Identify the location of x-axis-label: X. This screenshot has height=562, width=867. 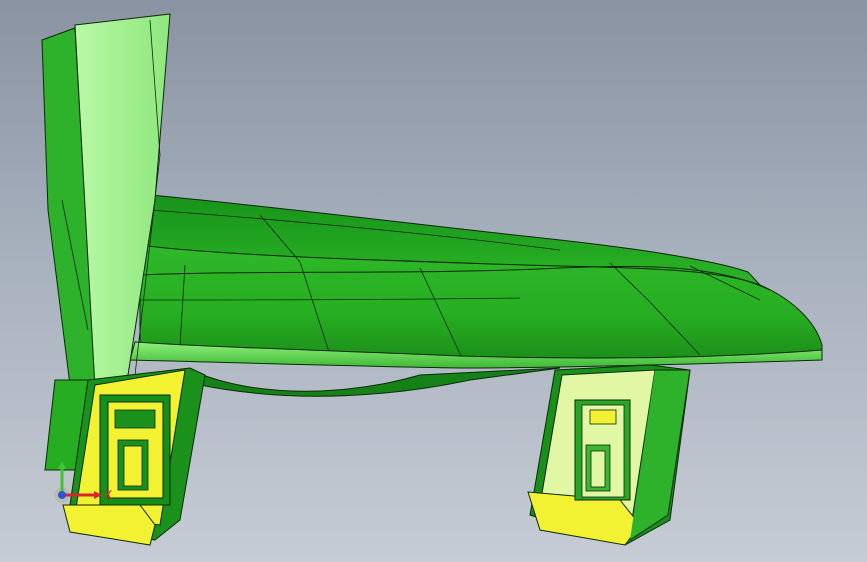
(108, 495).